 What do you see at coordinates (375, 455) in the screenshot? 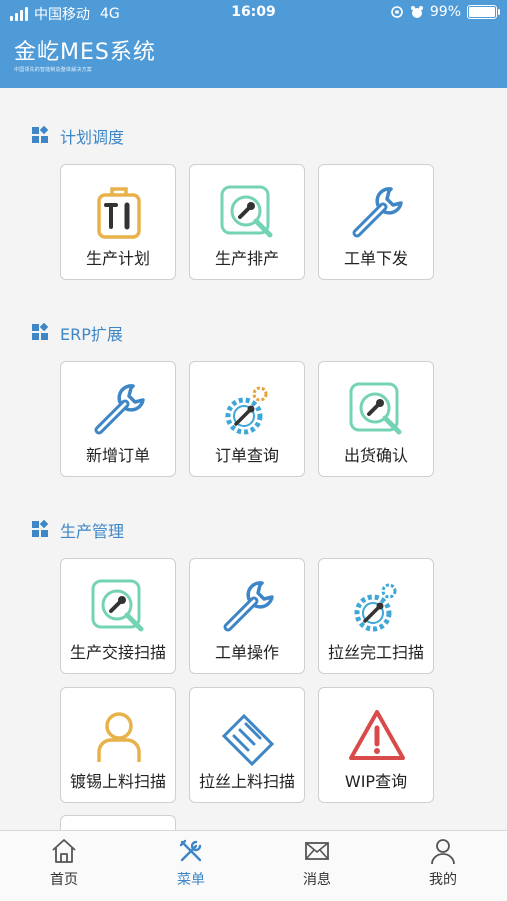
I see `tile-label: 出货确认` at bounding box center [375, 455].